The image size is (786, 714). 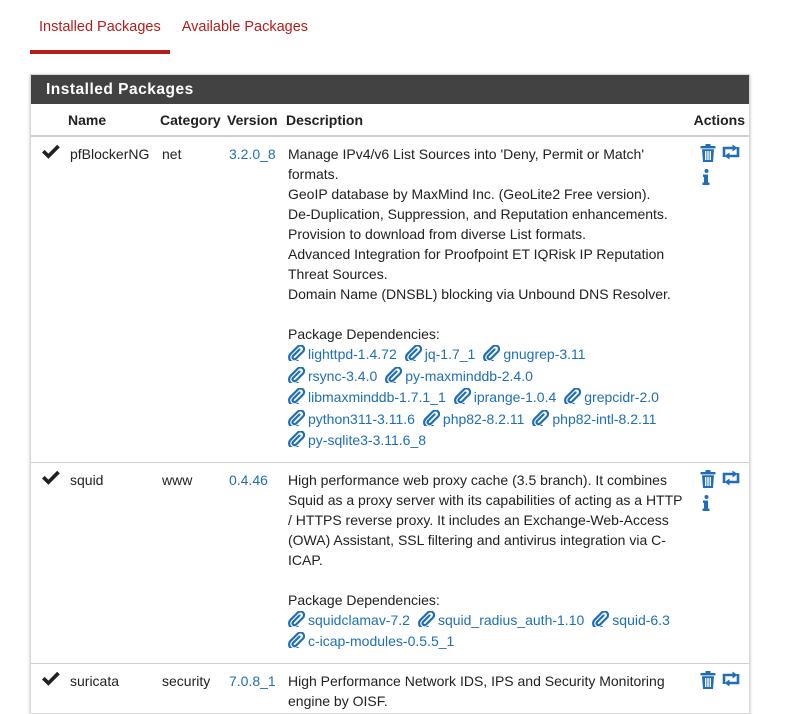 What do you see at coordinates (252, 681) in the screenshot?
I see `package-version-link: 7.0.8_1` at bounding box center [252, 681].